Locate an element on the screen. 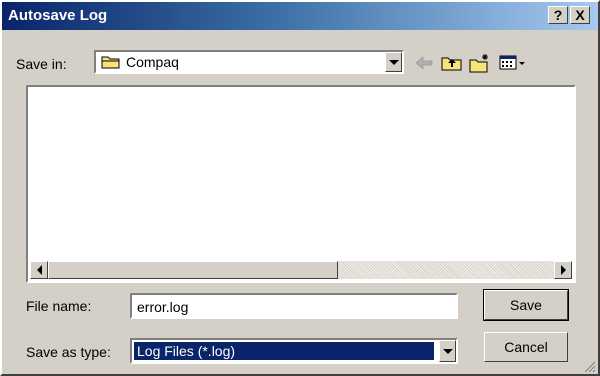 Image resolution: width=600 pixels, height=376 pixels. dialog-title: Autosave Log is located at coordinates (58, 15).